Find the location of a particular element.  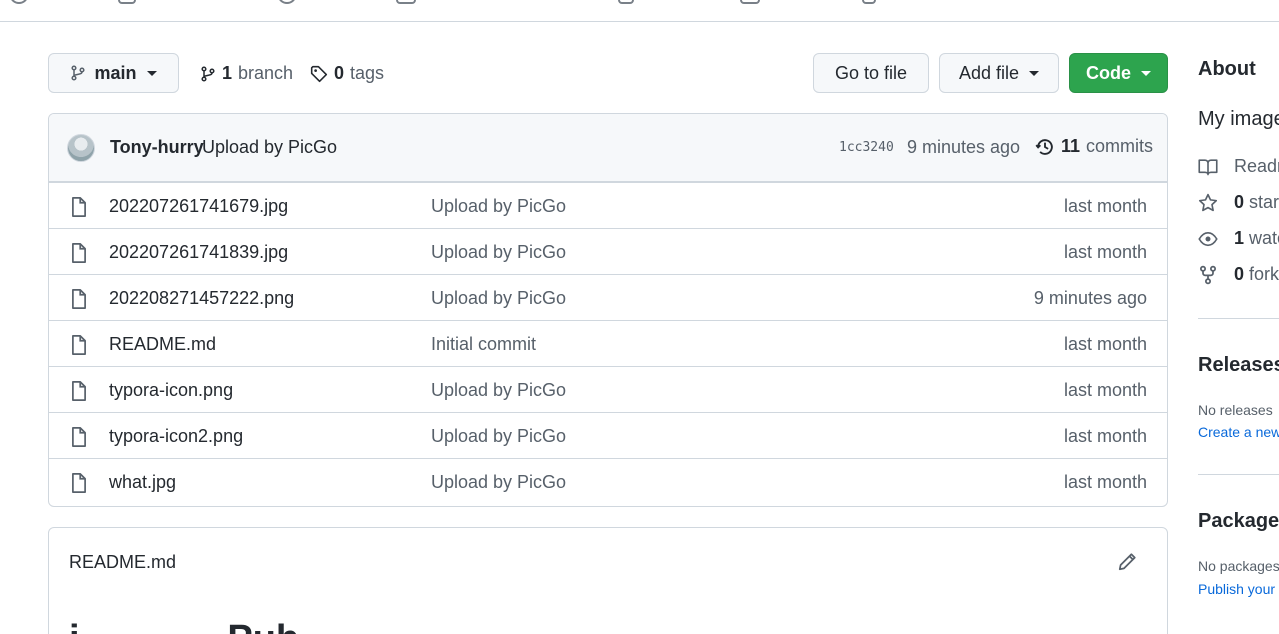

file-name: what.jpg is located at coordinates (142, 482).